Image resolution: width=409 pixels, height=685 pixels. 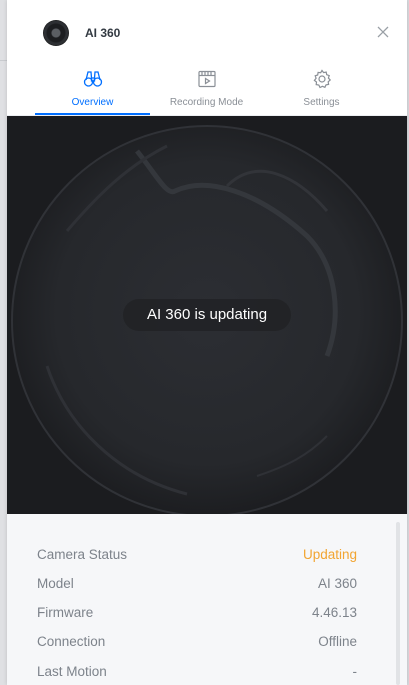 I want to click on last-motion-value: -, so click(x=355, y=671).